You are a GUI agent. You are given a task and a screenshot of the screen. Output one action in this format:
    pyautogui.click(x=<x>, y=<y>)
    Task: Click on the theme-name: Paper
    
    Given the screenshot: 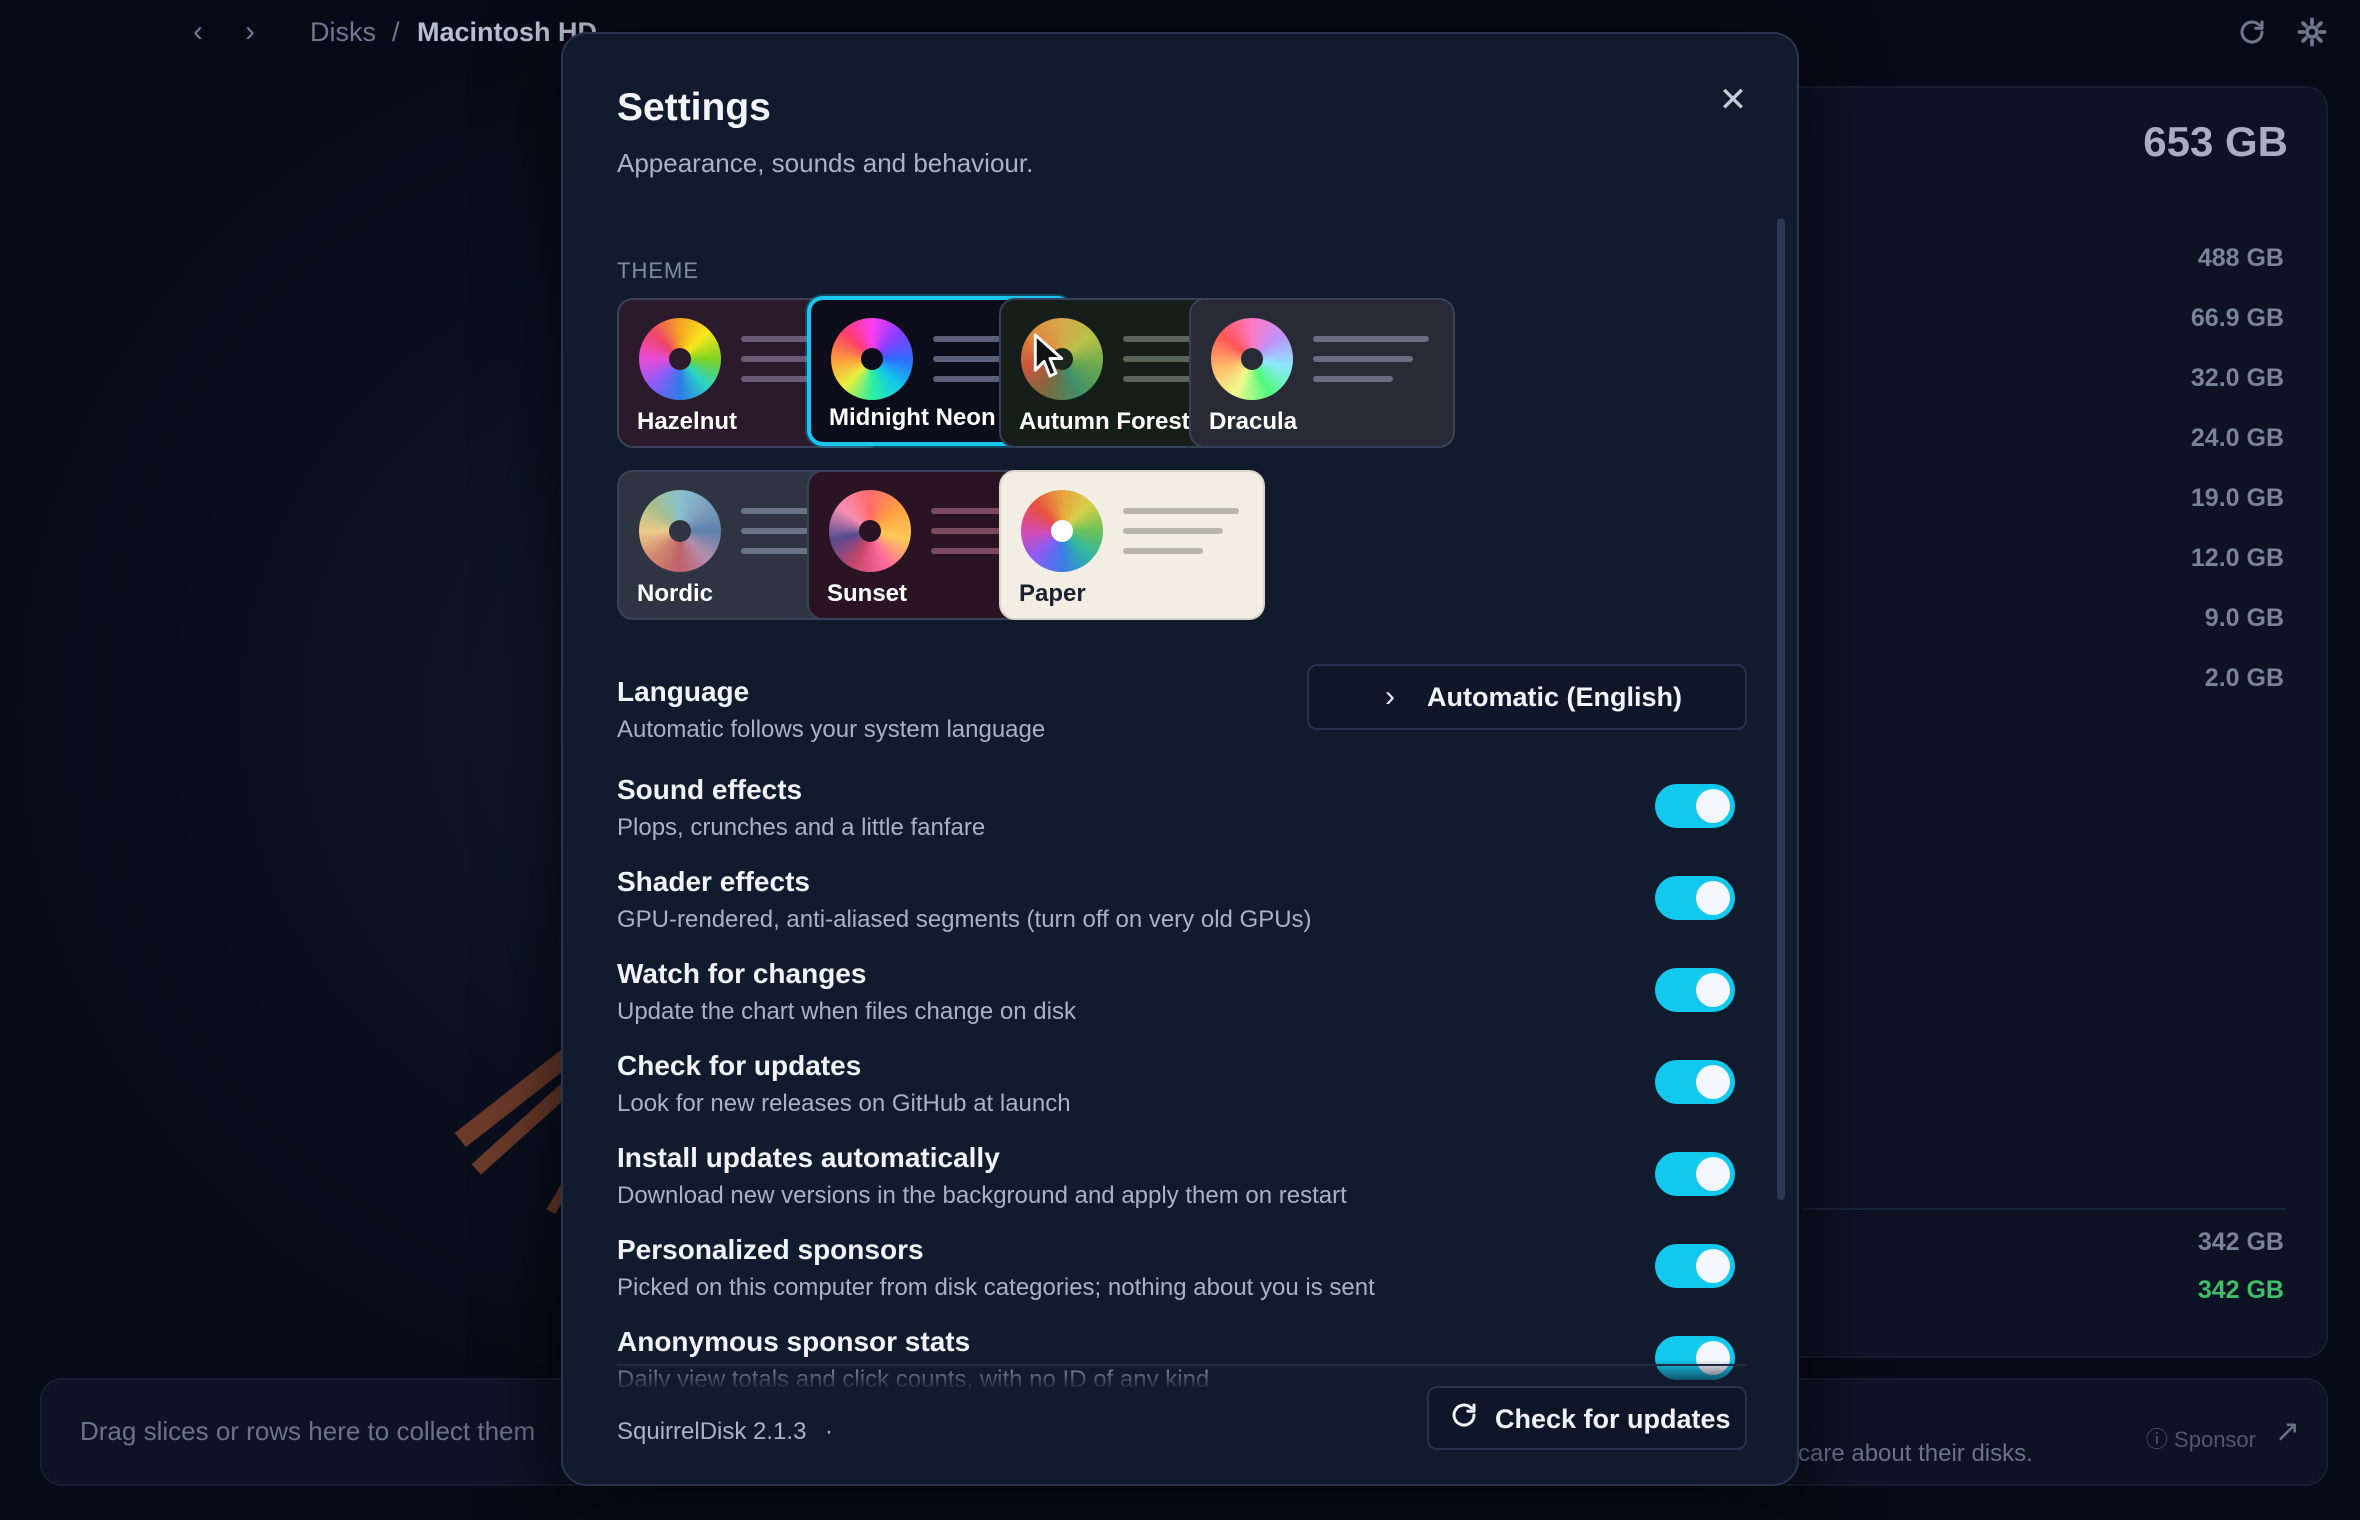 What is the action you would take?
    pyautogui.click(x=1052, y=593)
    